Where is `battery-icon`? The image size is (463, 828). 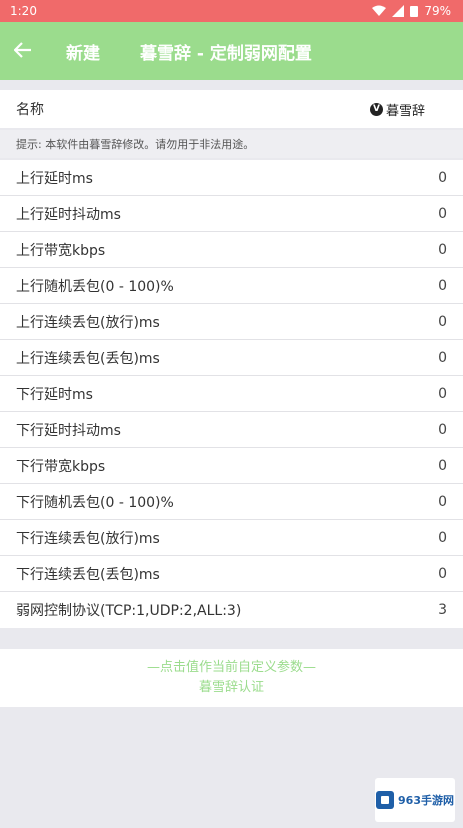
battery-icon is located at coordinates (414, 11).